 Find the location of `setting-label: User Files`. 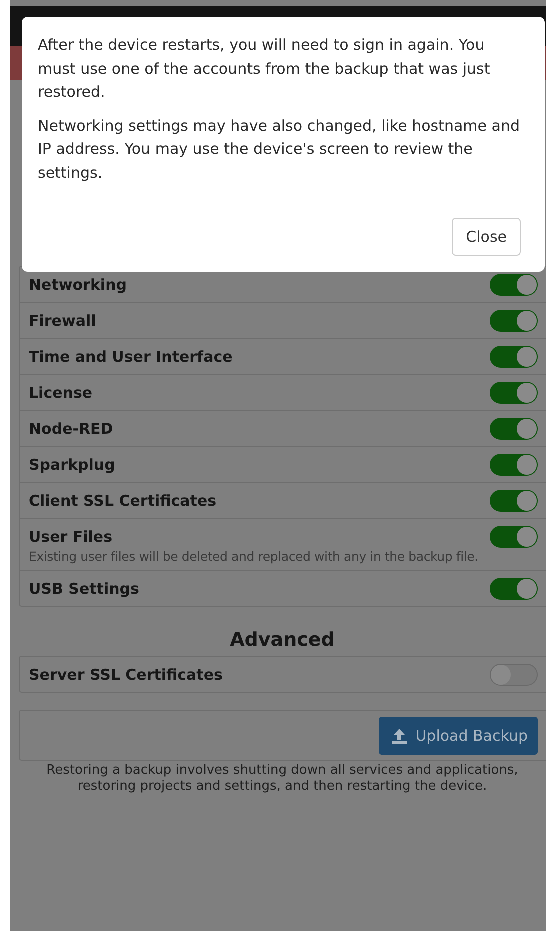

setting-label: User Files is located at coordinates (71, 537).